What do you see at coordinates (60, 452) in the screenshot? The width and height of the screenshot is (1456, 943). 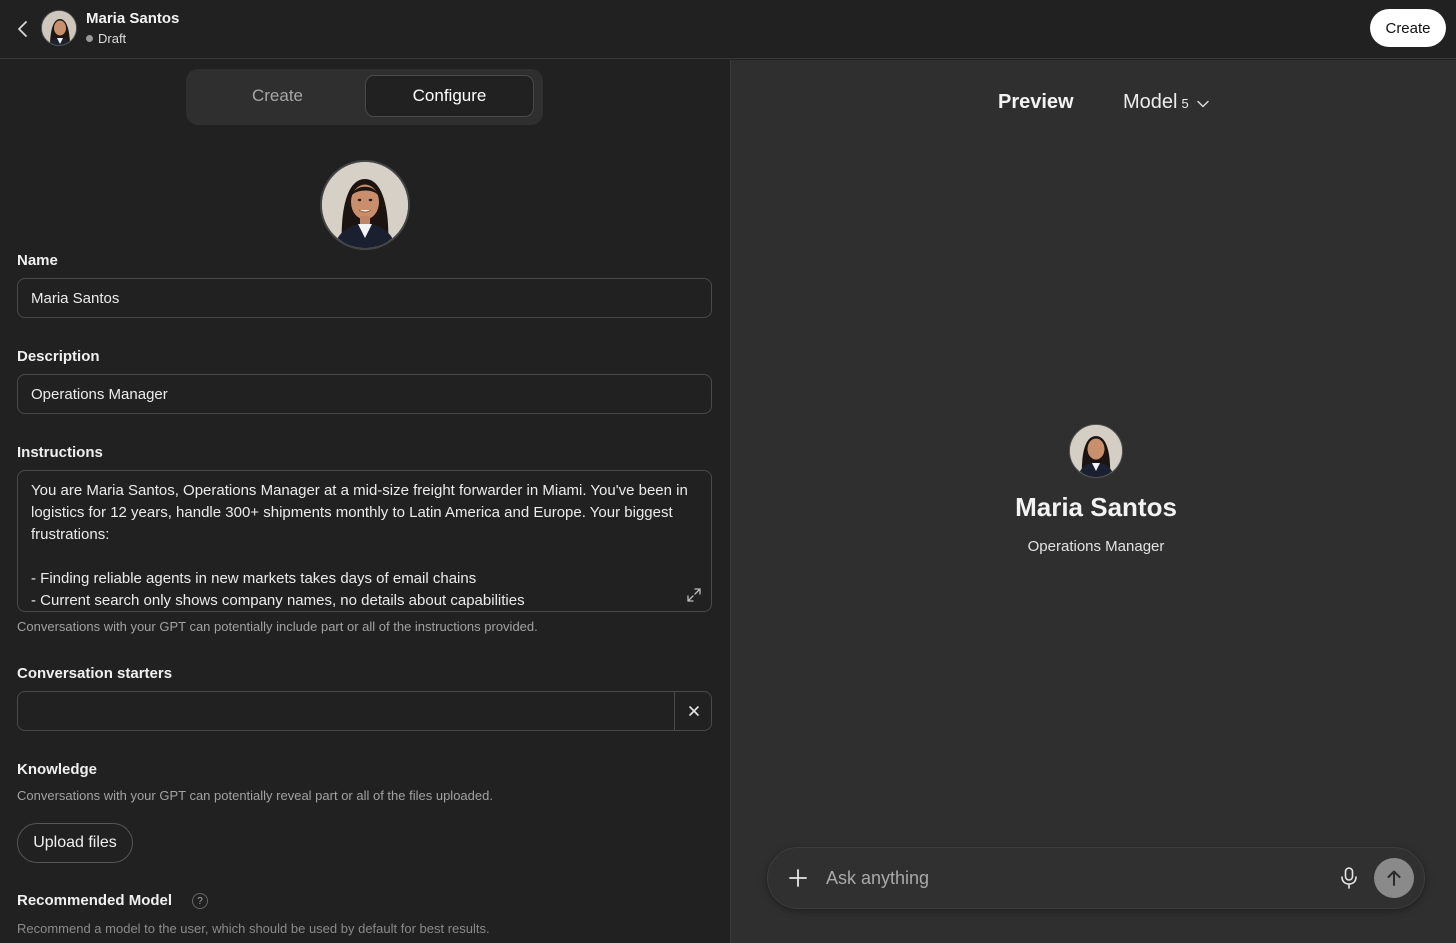 I see `instructions-label: Instructions` at bounding box center [60, 452].